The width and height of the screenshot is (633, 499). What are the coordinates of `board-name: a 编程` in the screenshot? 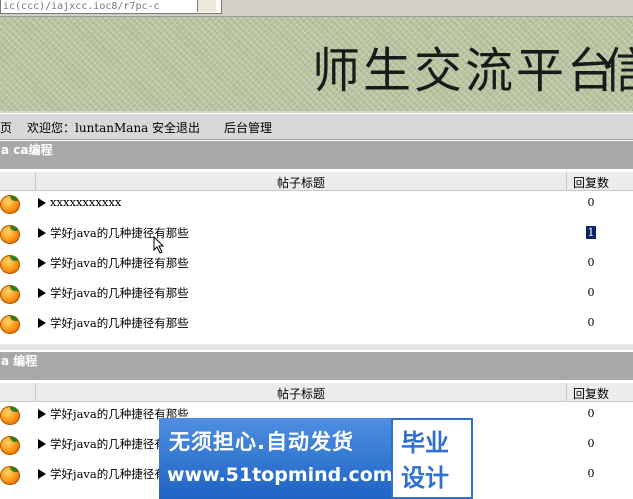 It's located at (316, 366).